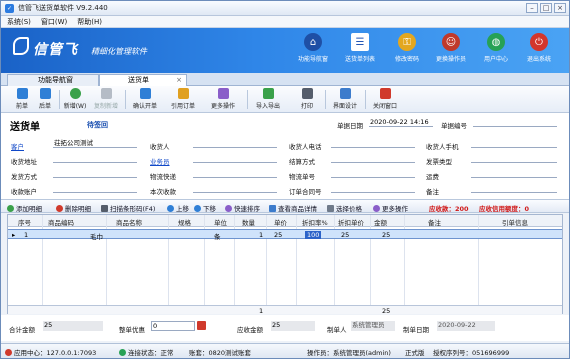  I want to click on col-amount: 金额, so click(380, 222).